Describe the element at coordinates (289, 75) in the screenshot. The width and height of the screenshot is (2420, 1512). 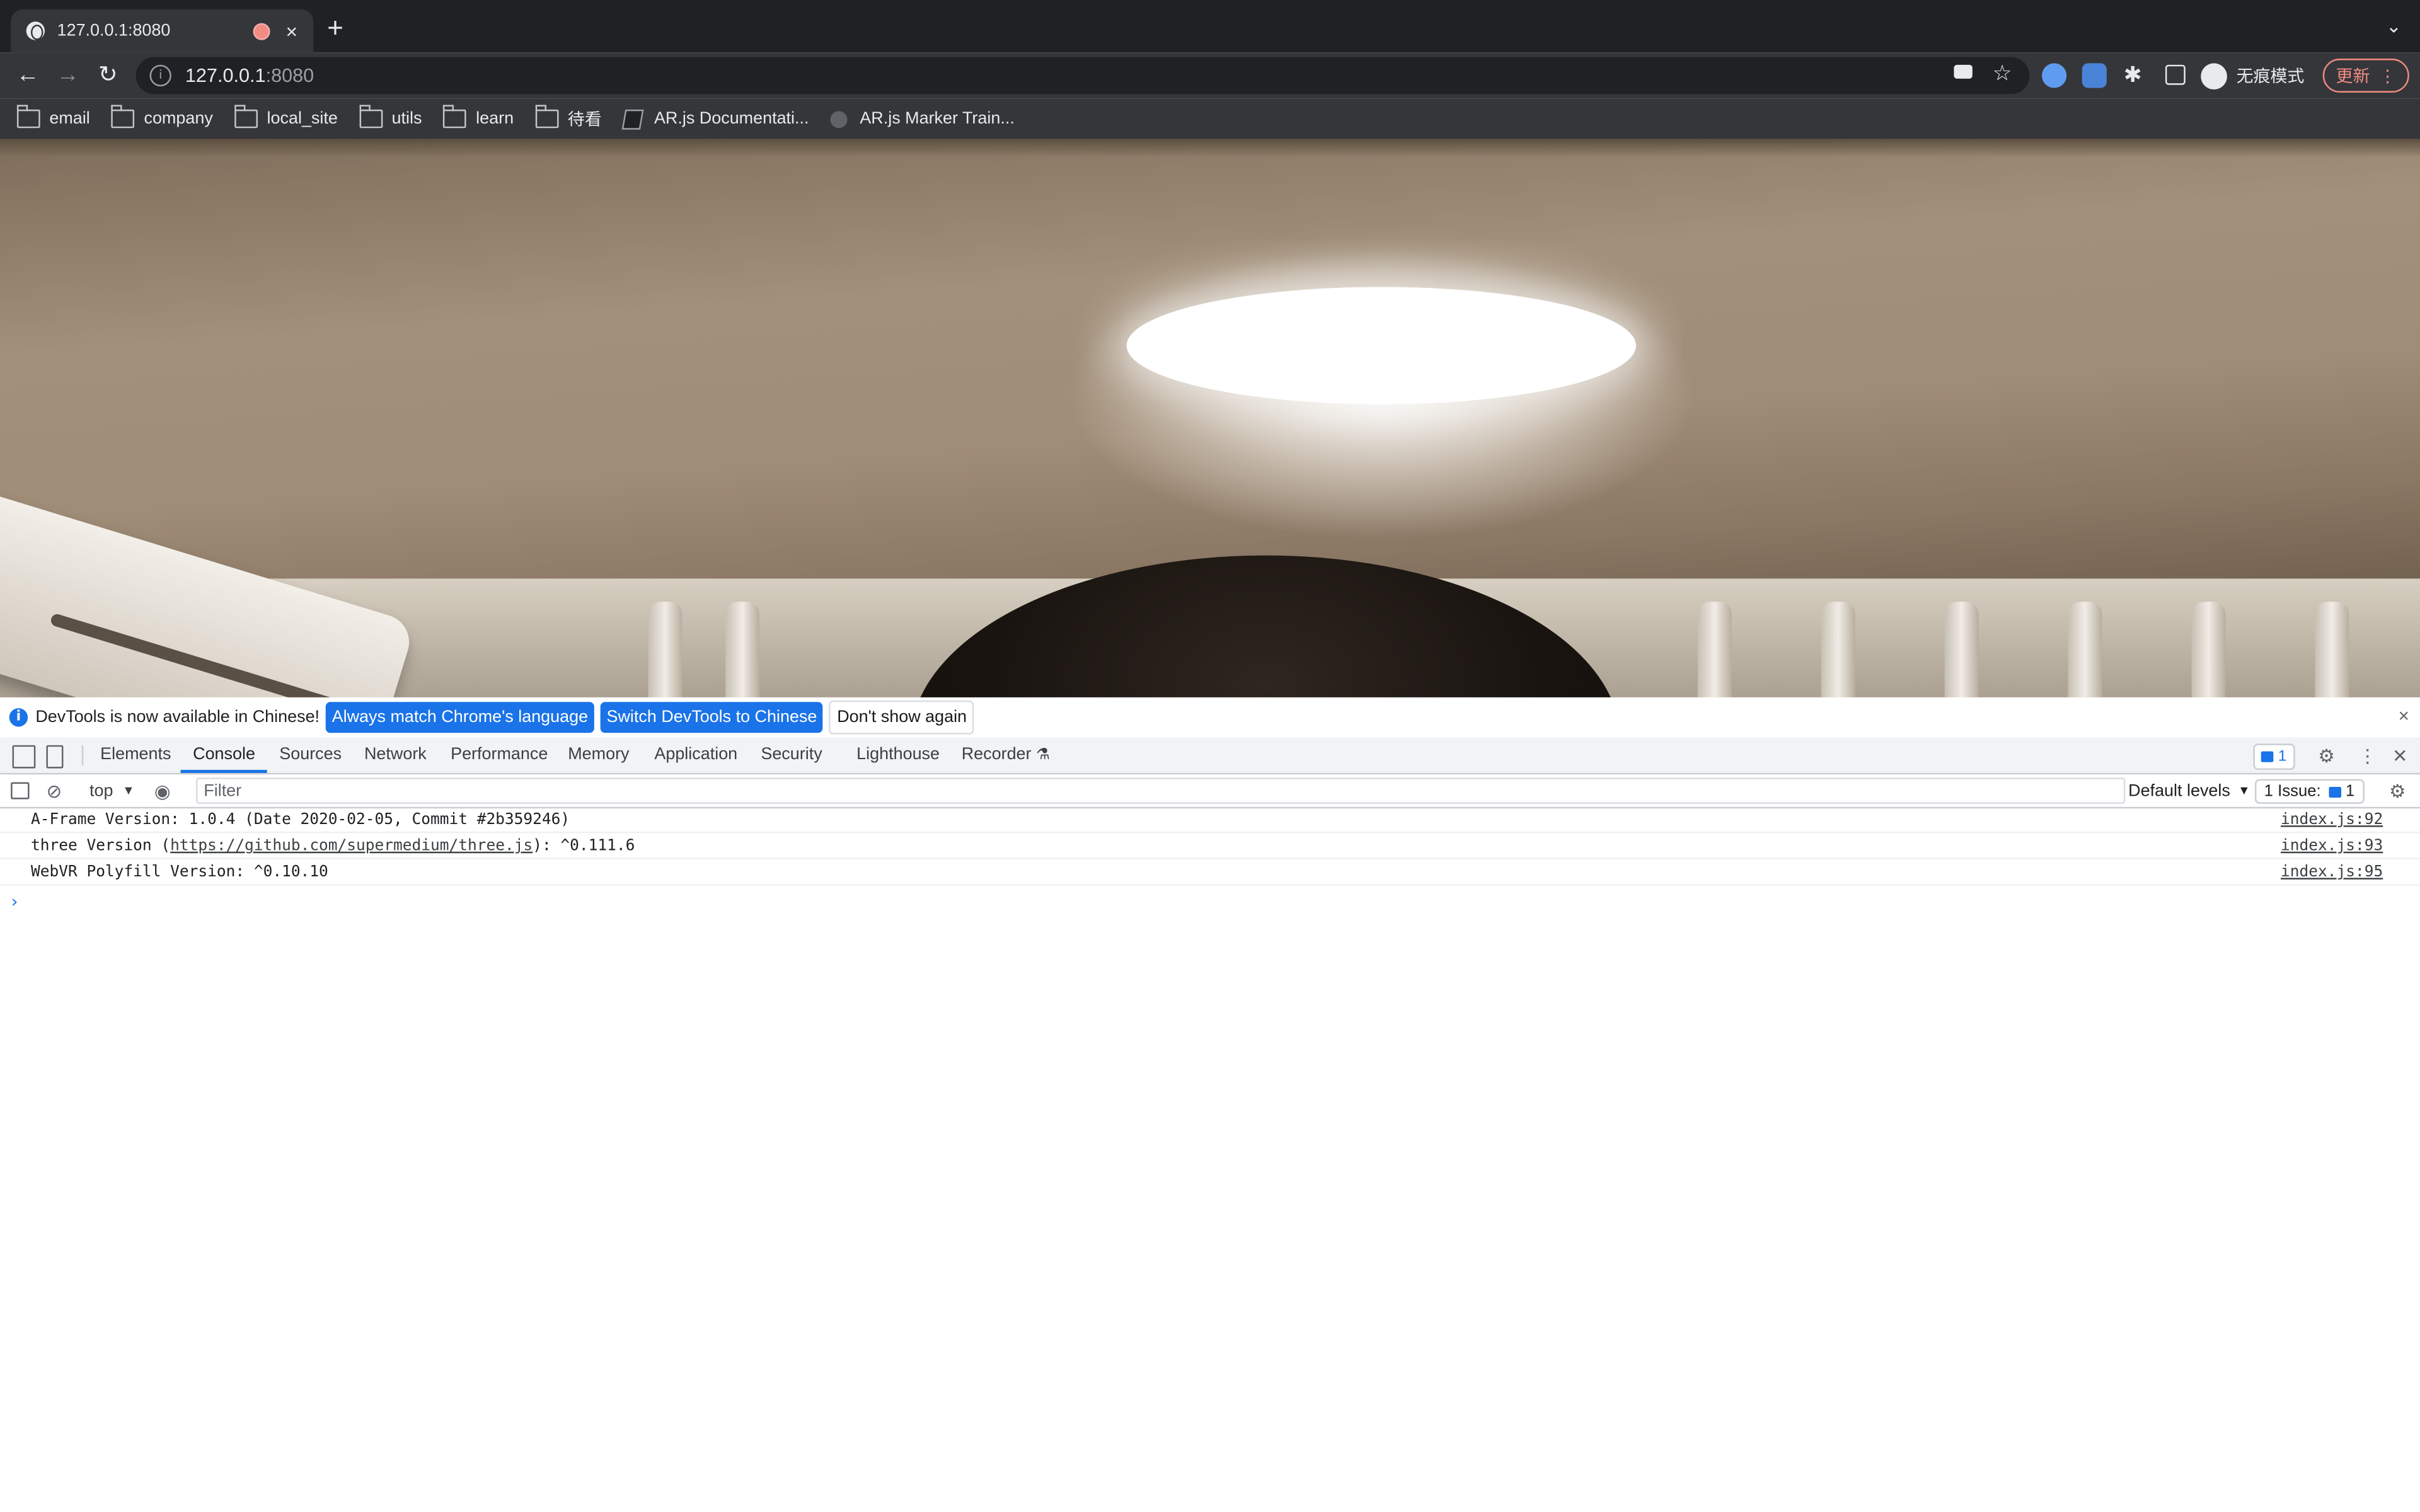
I see `address-port: :8080` at that location.